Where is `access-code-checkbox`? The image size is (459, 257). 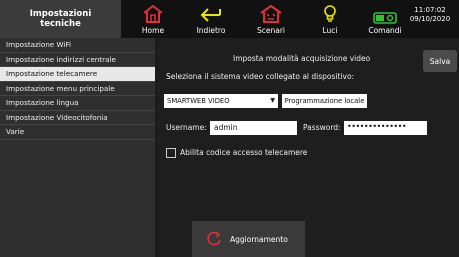 access-code-checkbox is located at coordinates (171, 153).